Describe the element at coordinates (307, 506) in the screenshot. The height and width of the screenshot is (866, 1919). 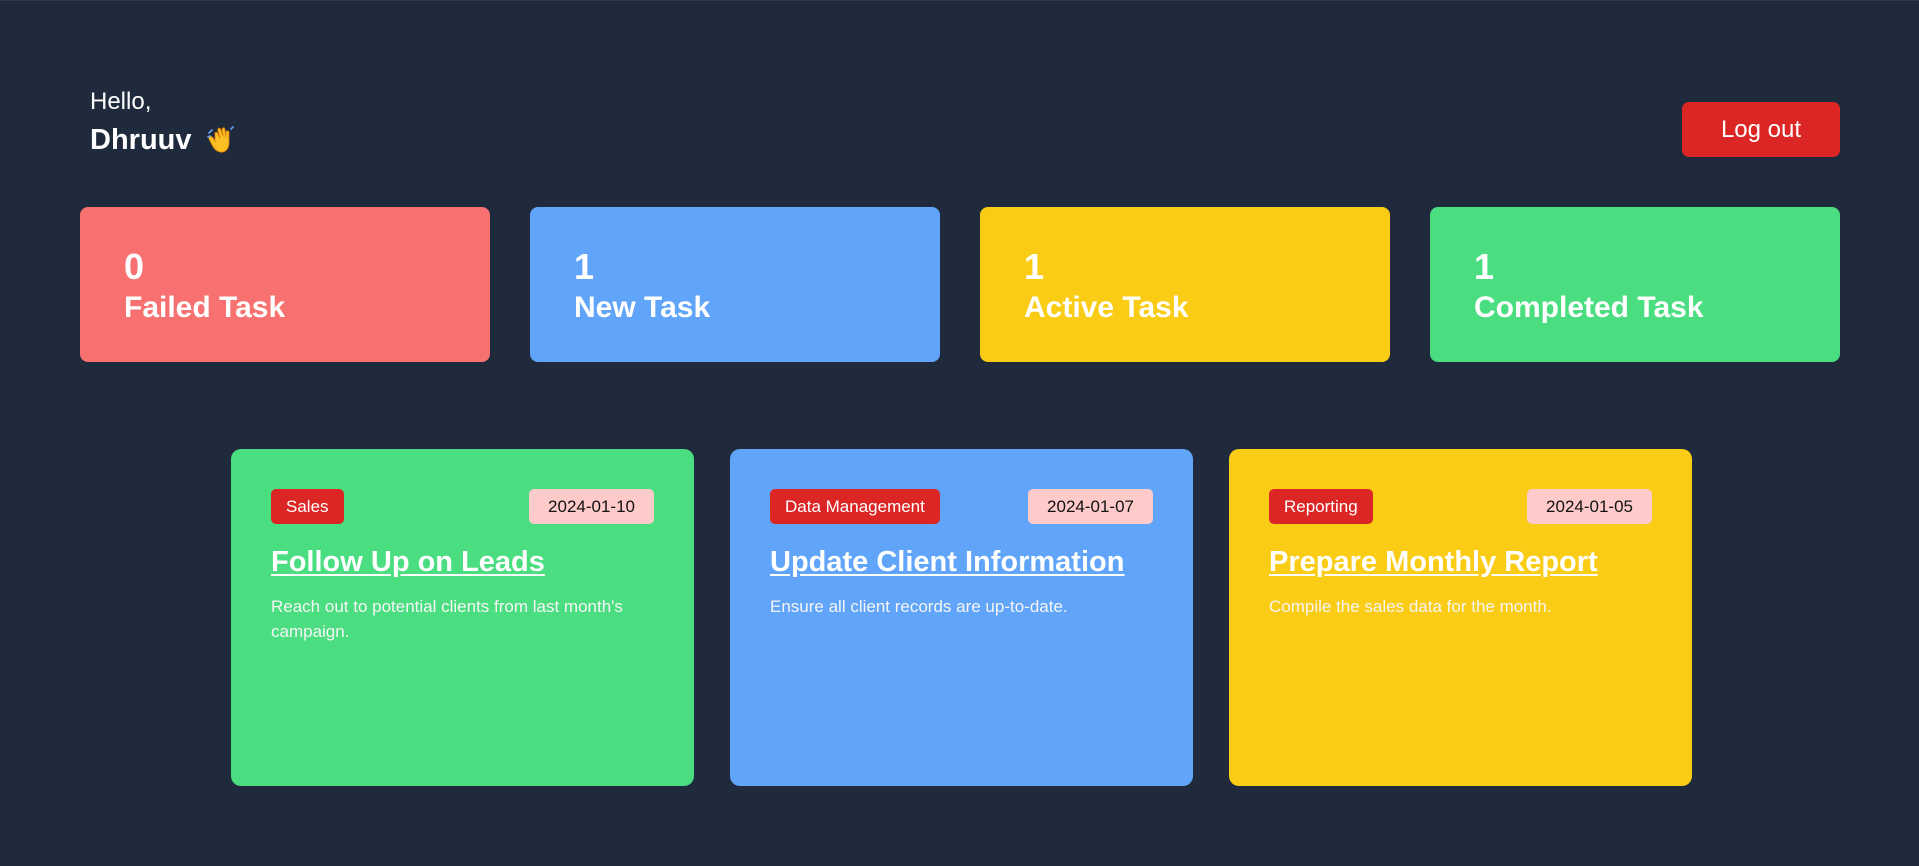
I see `category-badge: Sales` at that location.